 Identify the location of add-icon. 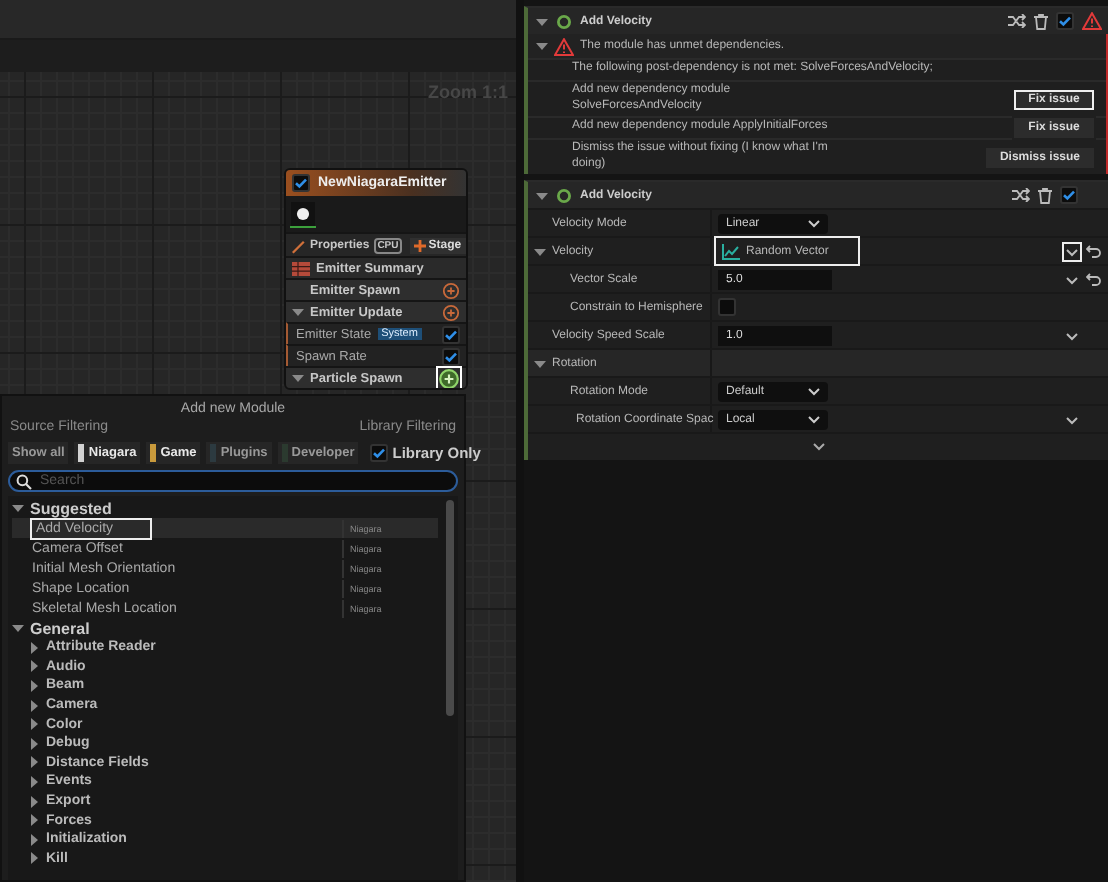
(449, 377).